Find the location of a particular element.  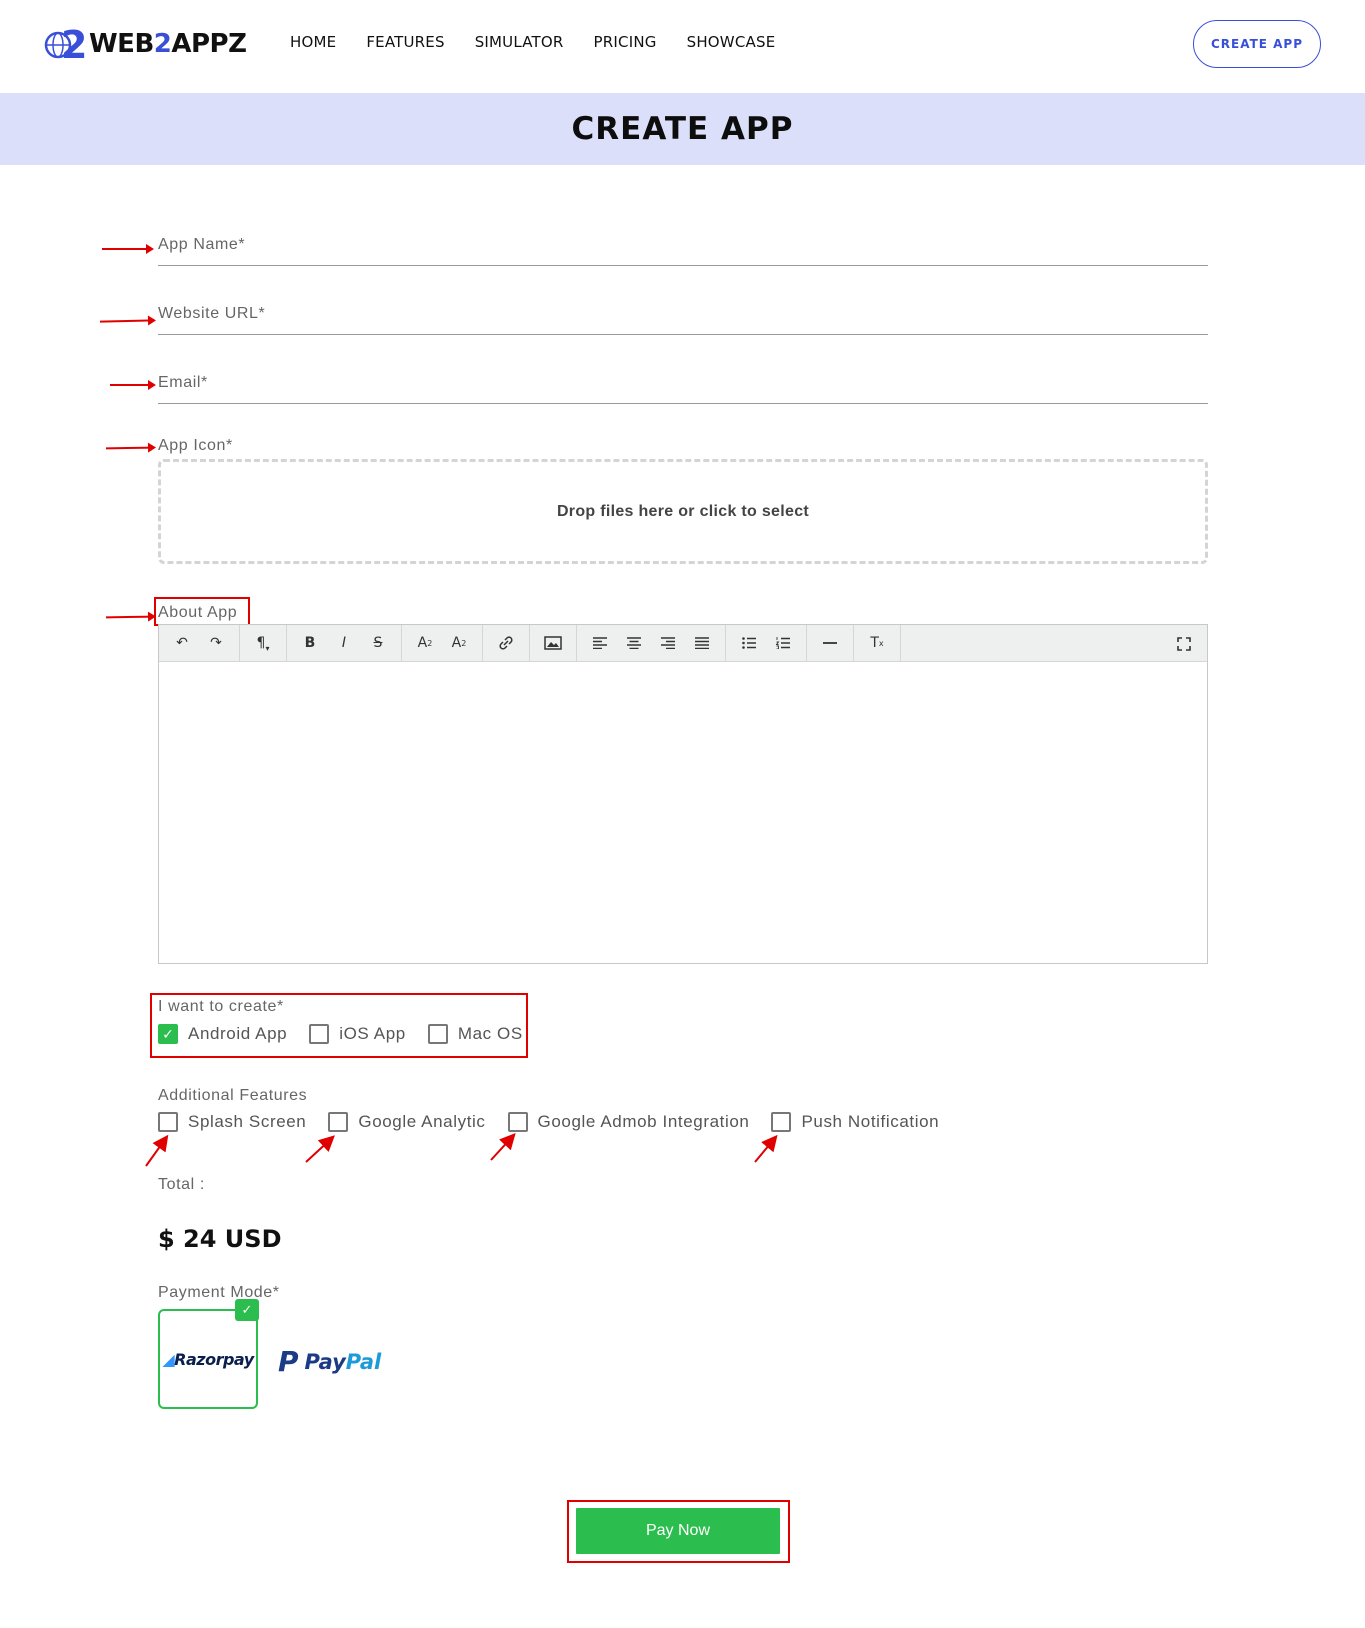

pay-now-button: Pay Now is located at coordinates (678, 1531).